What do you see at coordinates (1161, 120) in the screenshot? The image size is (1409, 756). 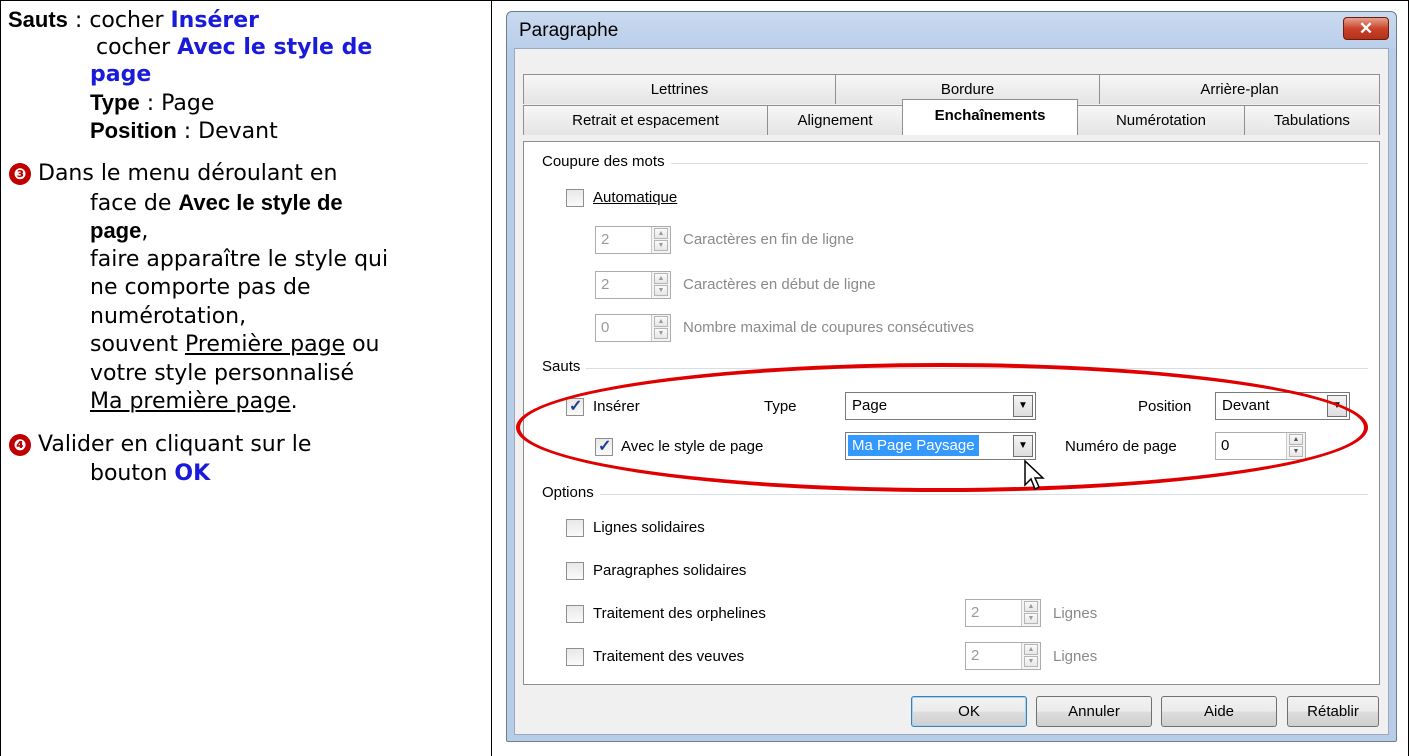 I see `tab-numerotation: Numérotation` at bounding box center [1161, 120].